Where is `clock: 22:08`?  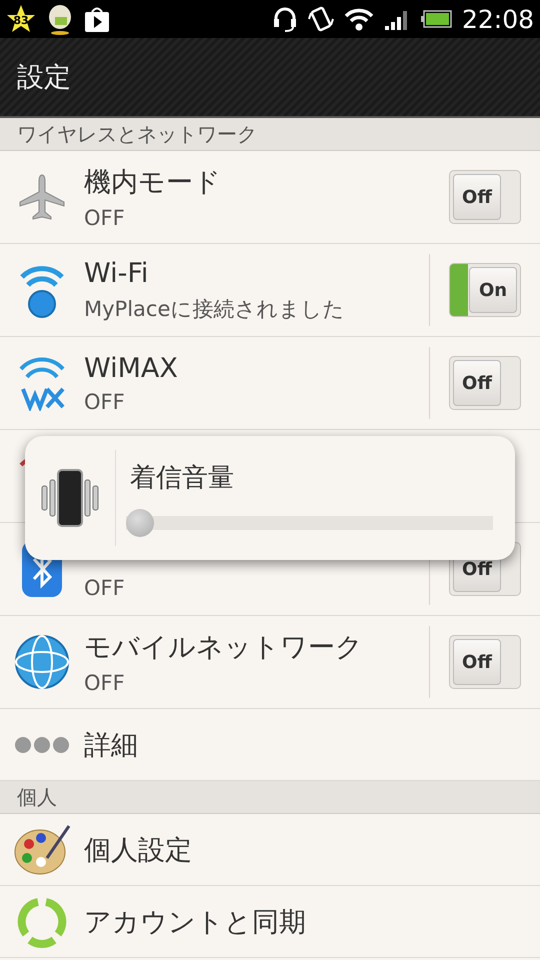
clock: 22:08 is located at coordinates (498, 19).